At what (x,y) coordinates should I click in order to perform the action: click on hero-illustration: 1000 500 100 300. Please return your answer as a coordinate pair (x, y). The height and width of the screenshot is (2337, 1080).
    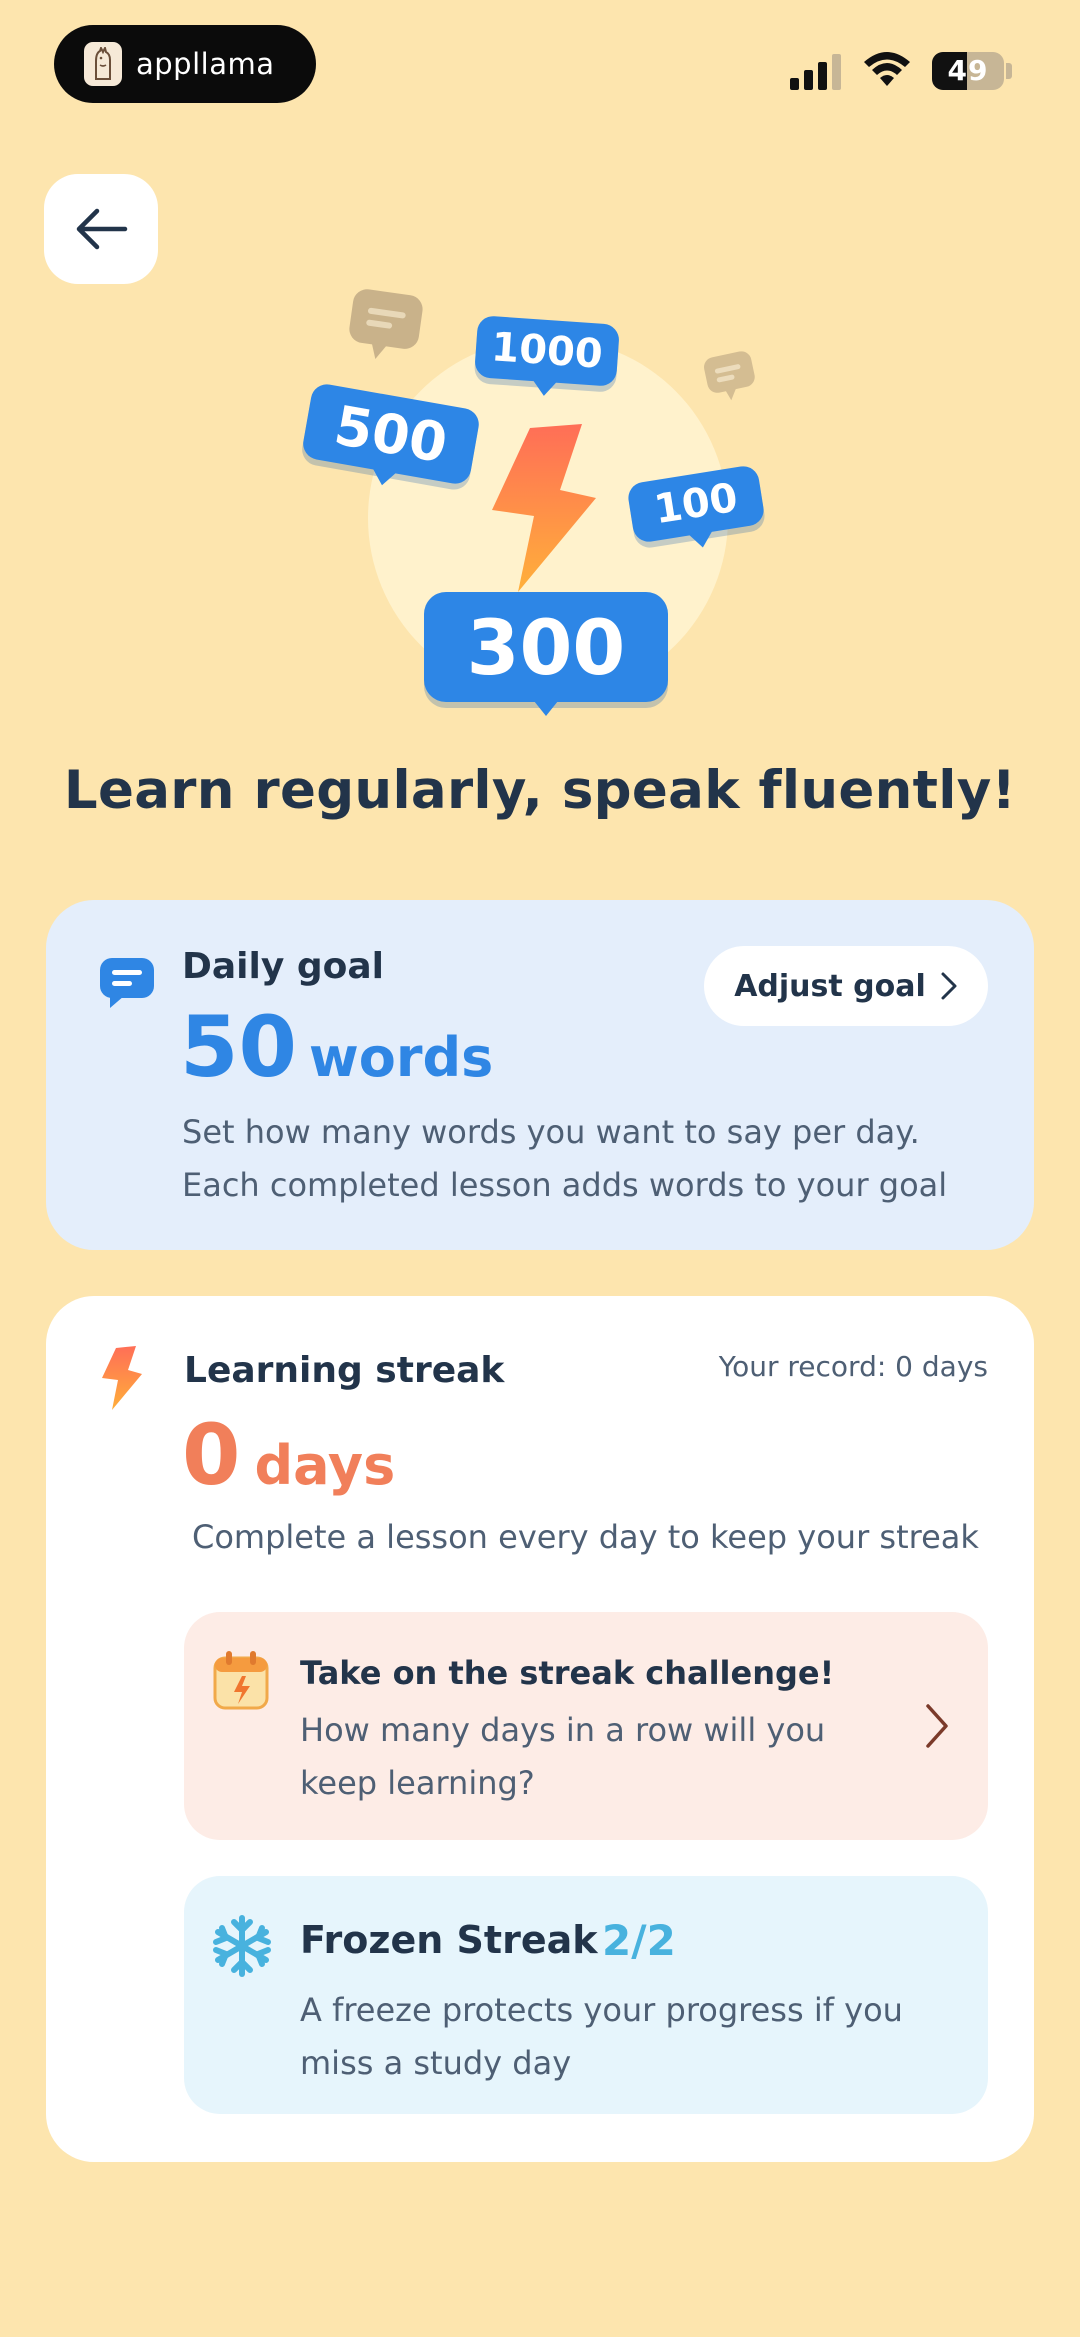
    Looking at the image, I should click on (540, 498).